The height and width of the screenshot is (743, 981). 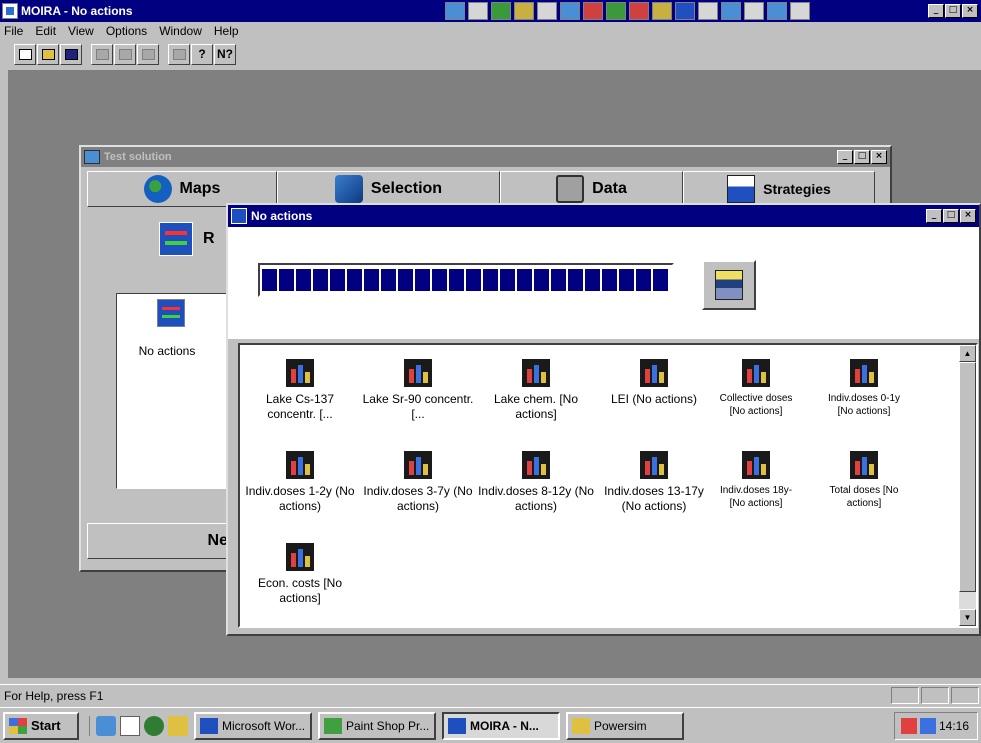 What do you see at coordinates (756, 388) in the screenshot?
I see `list-item: Collective doses [No actions]` at bounding box center [756, 388].